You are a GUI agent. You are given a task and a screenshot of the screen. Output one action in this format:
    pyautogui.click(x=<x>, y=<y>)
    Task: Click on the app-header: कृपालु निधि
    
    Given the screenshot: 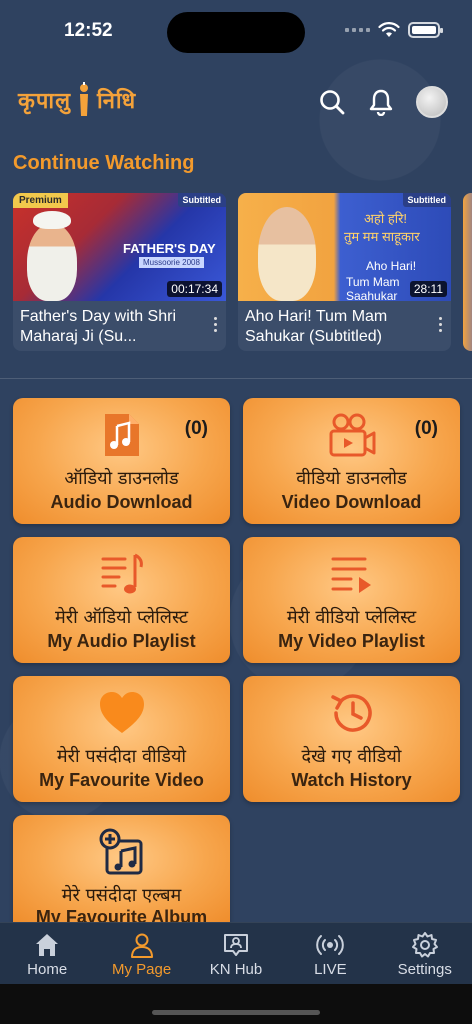 What is the action you would take?
    pyautogui.click(x=236, y=103)
    